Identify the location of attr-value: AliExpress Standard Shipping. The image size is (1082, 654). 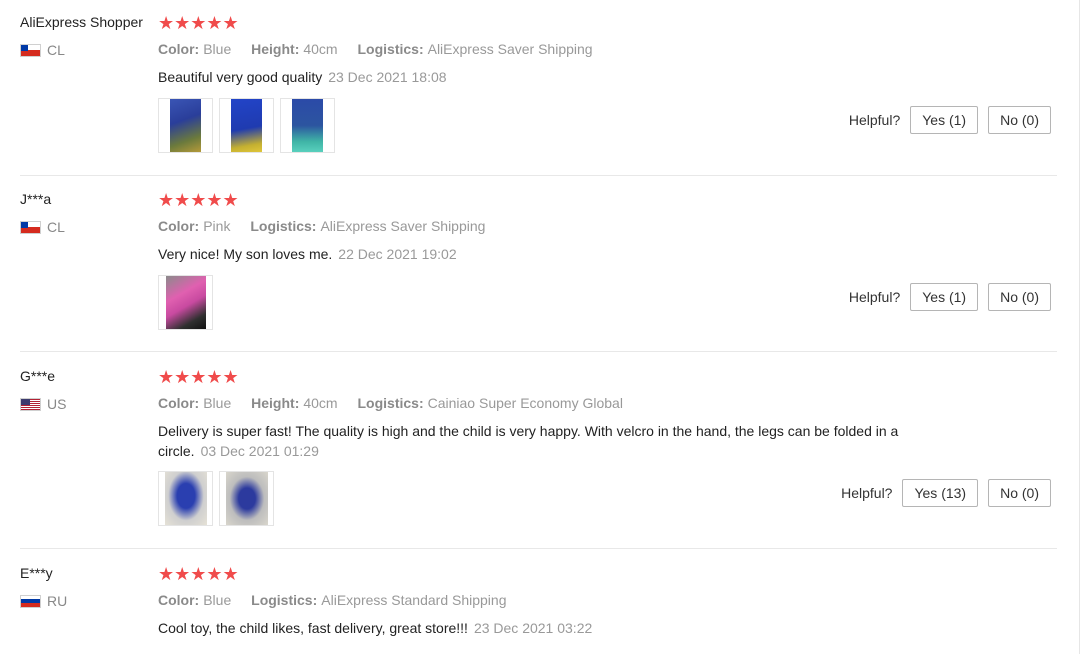
(414, 600).